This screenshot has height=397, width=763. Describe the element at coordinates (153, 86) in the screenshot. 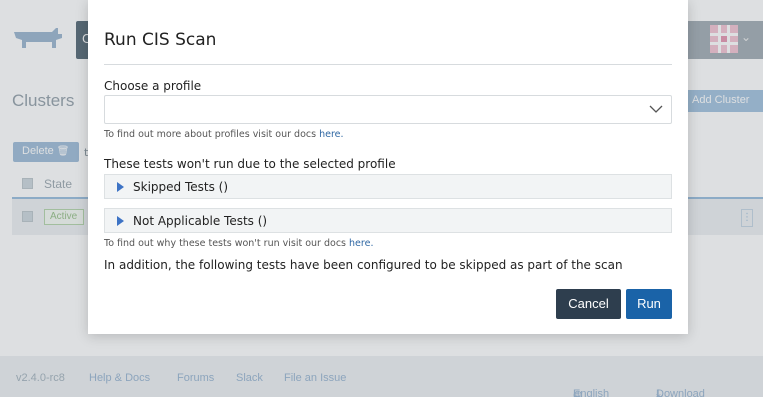

I see `profile-label: Choose a profile` at that location.